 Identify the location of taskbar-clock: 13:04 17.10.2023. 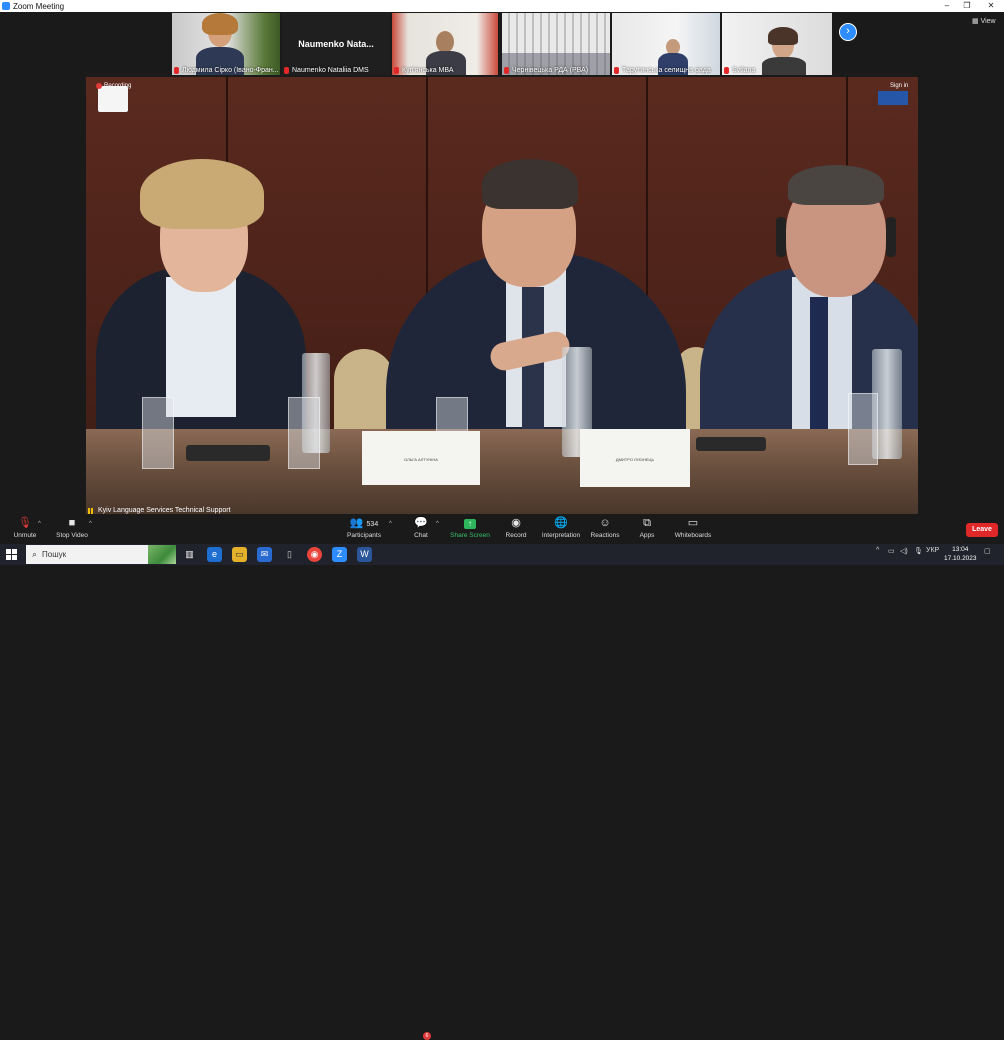
(960, 554).